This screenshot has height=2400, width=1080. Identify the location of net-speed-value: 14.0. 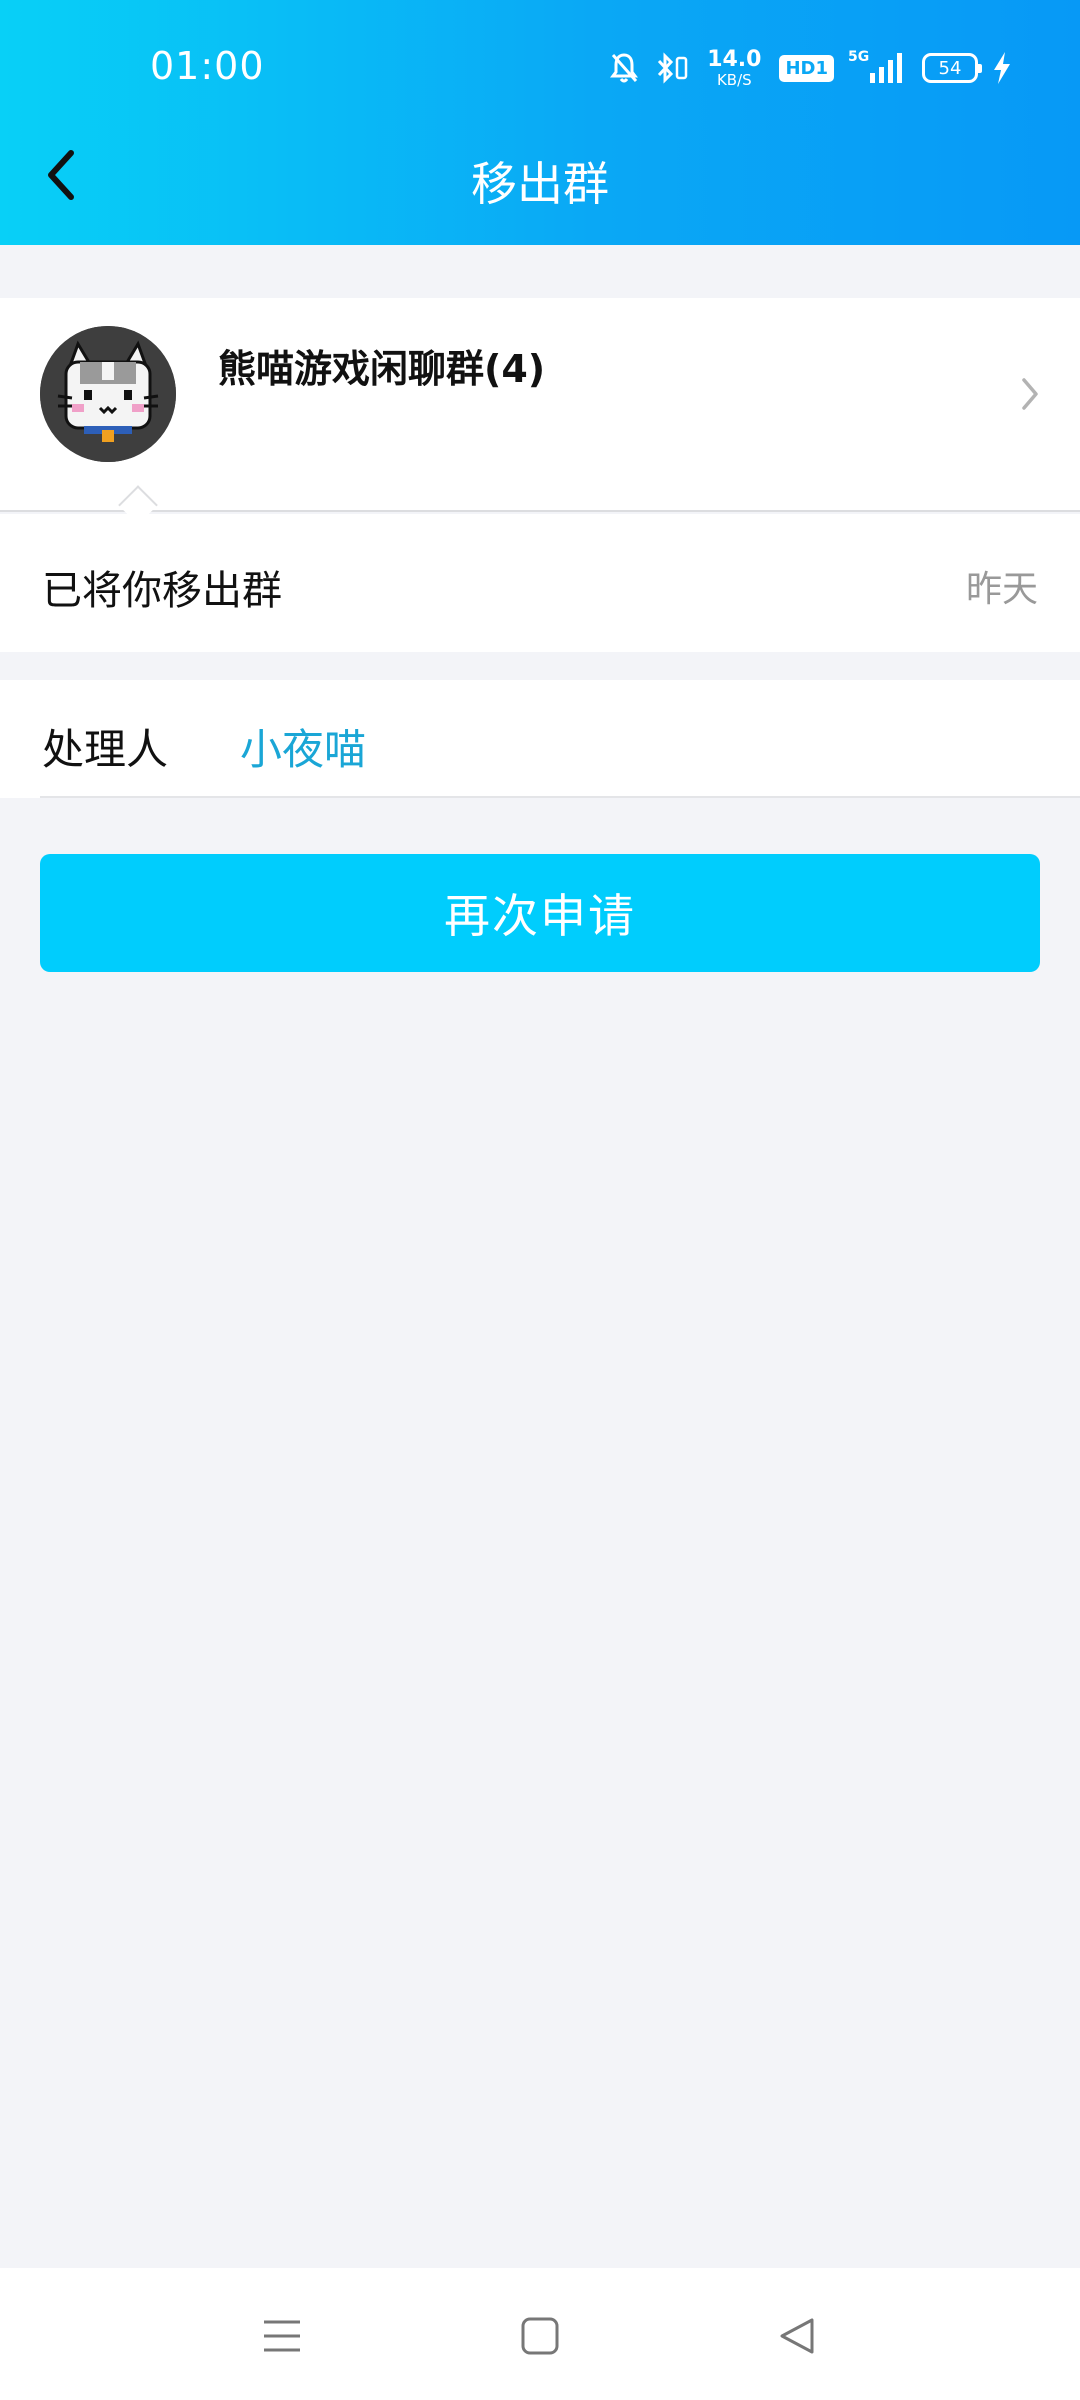
(734, 59).